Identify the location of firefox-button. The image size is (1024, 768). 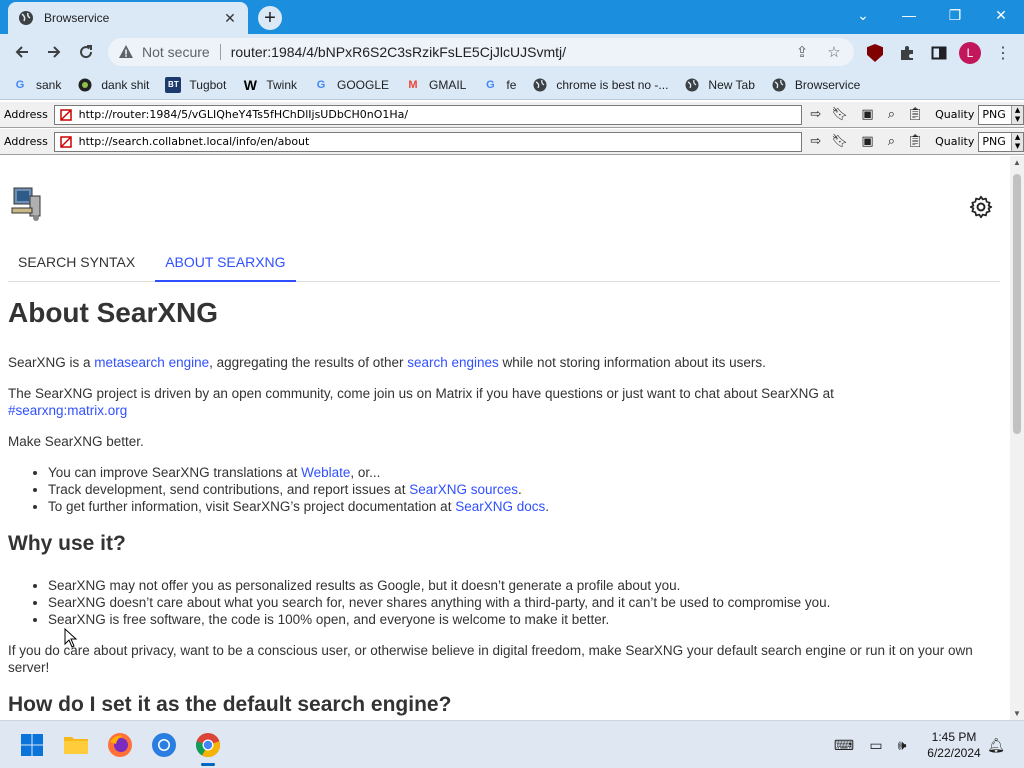
(120, 745).